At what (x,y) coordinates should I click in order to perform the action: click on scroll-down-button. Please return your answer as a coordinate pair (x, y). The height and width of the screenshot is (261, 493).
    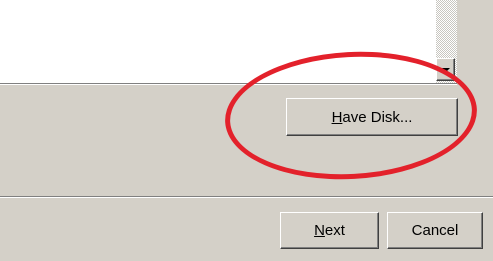
    Looking at the image, I should click on (445, 69).